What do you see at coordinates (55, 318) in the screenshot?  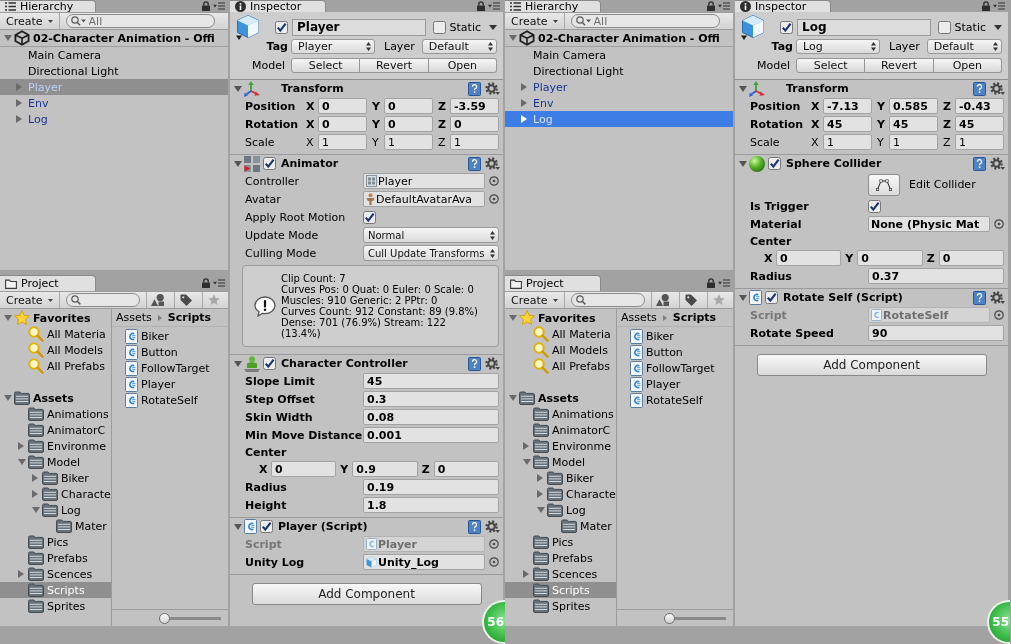 I see `favorites-item: Favorites` at bounding box center [55, 318].